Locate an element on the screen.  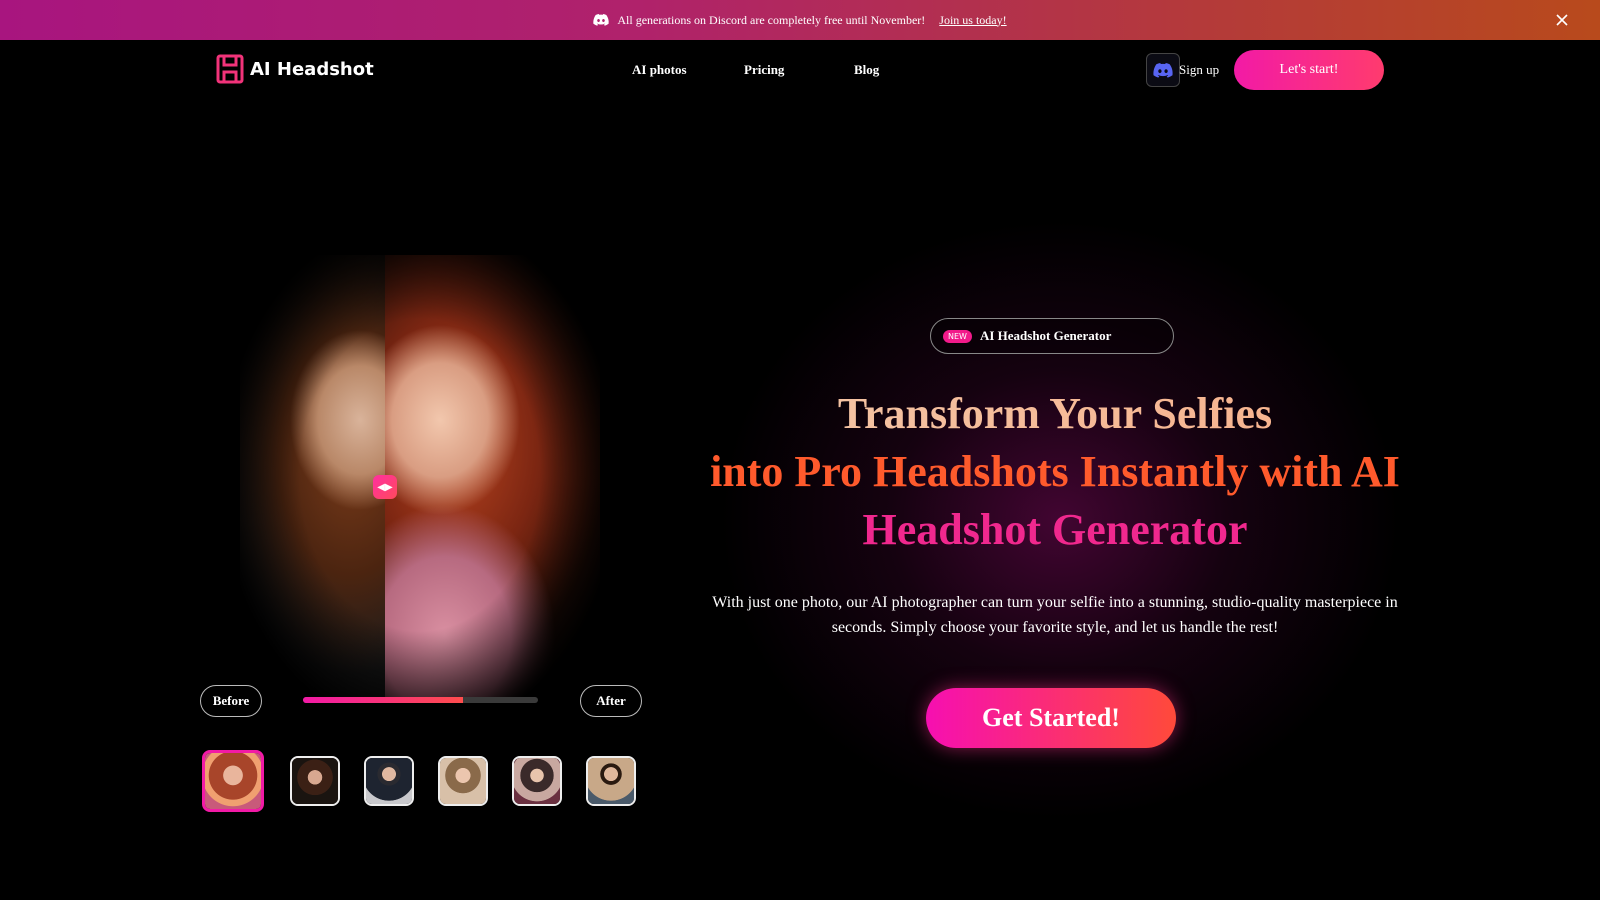
get-started-button: Get Started! is located at coordinates (1051, 718).